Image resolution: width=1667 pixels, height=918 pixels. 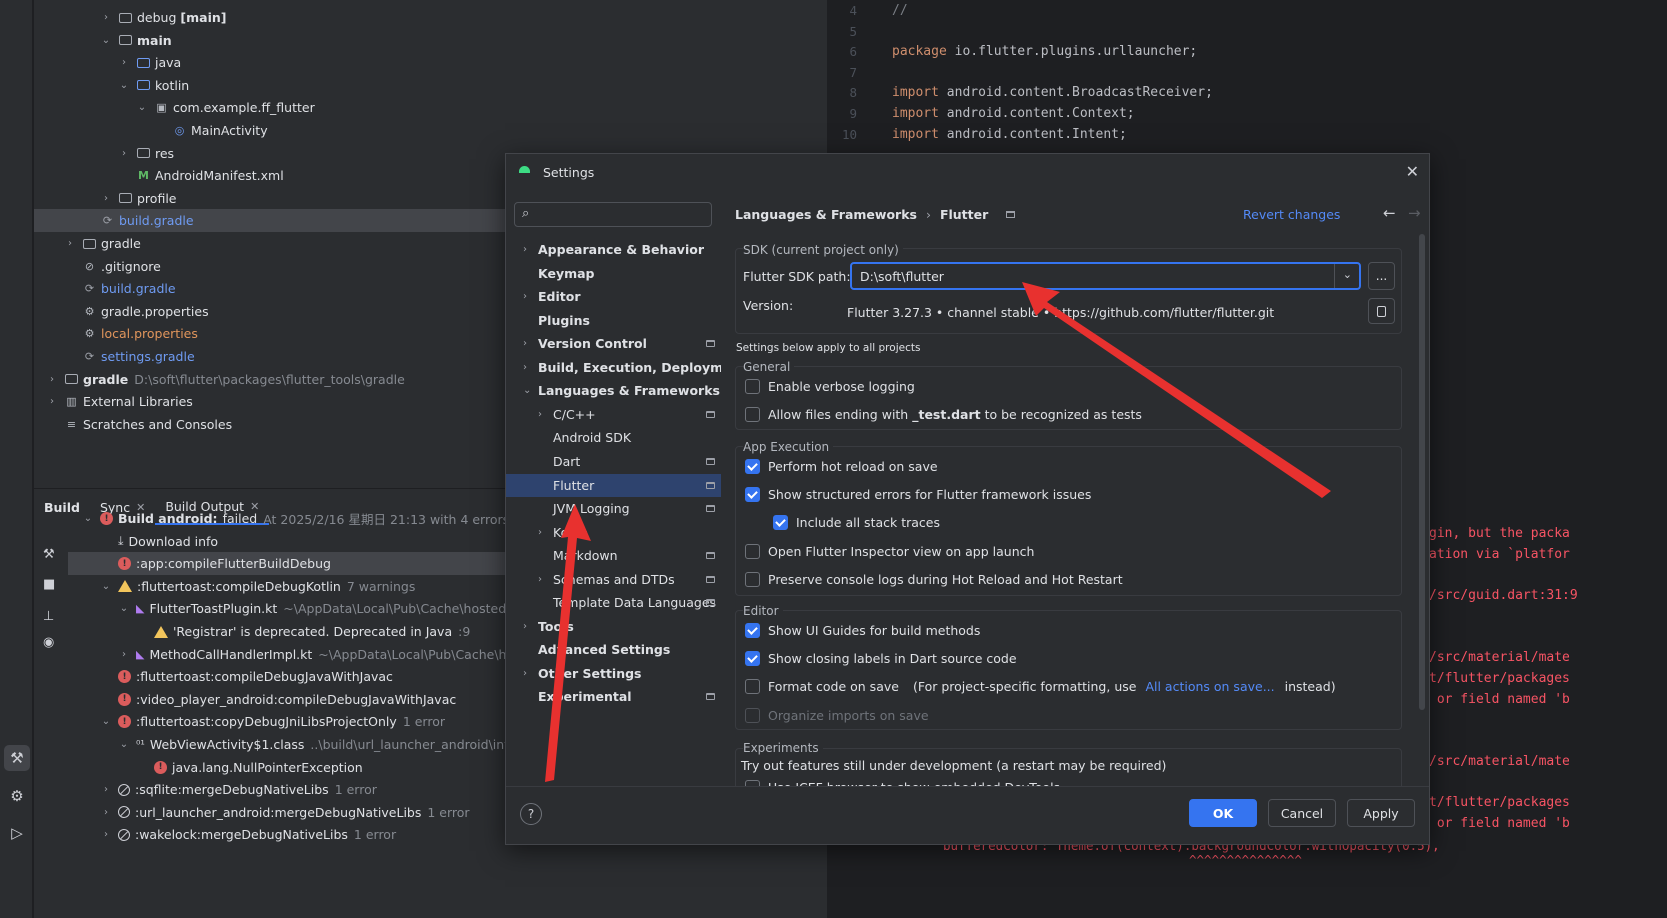 What do you see at coordinates (1176, 390) in the screenshot?
I see `arrow-to-sdk-path` at bounding box center [1176, 390].